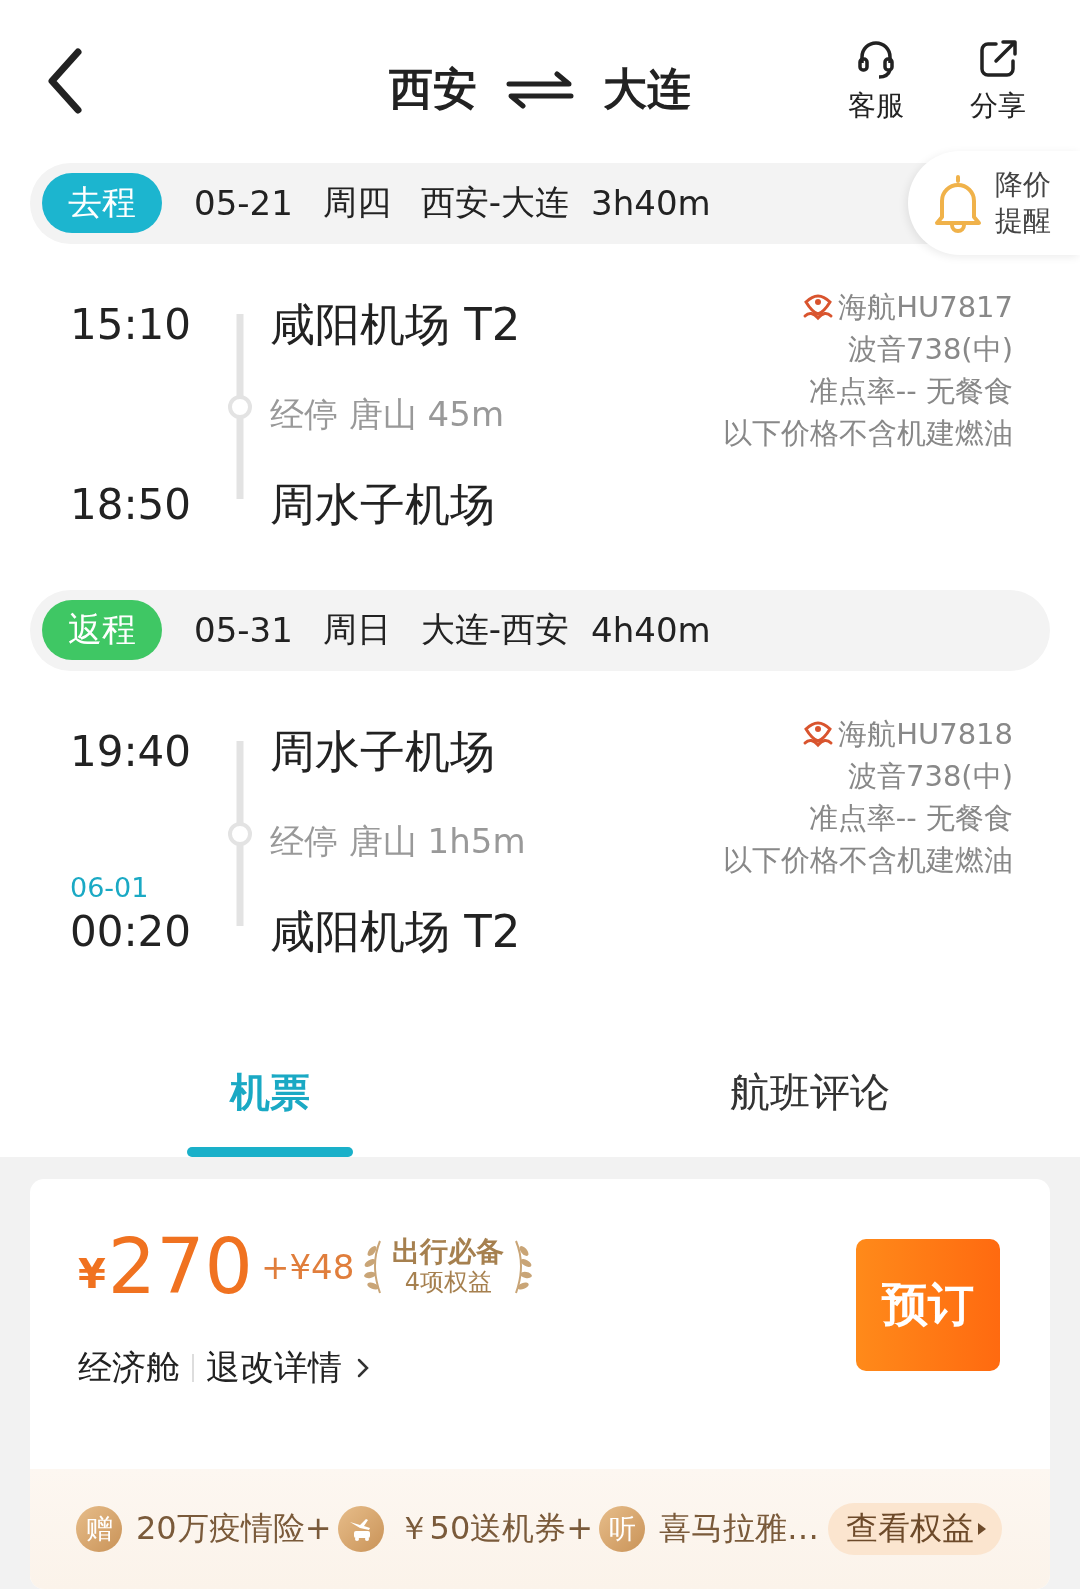 The width and height of the screenshot is (1080, 1589). What do you see at coordinates (92, 1275) in the screenshot?
I see `currency-sign: ¥` at bounding box center [92, 1275].